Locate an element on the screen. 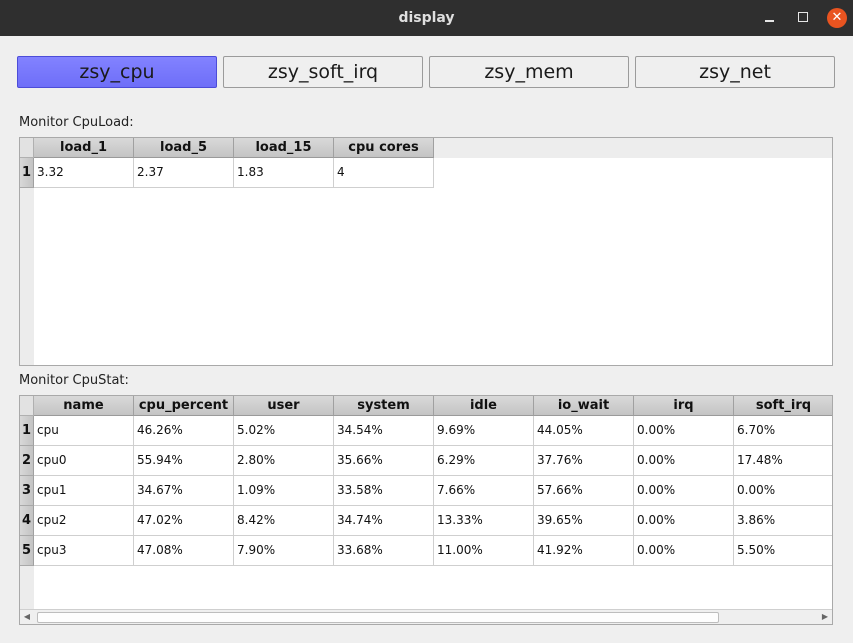 The height and width of the screenshot is (643, 853). table-cell: 8.42% is located at coordinates (284, 521).